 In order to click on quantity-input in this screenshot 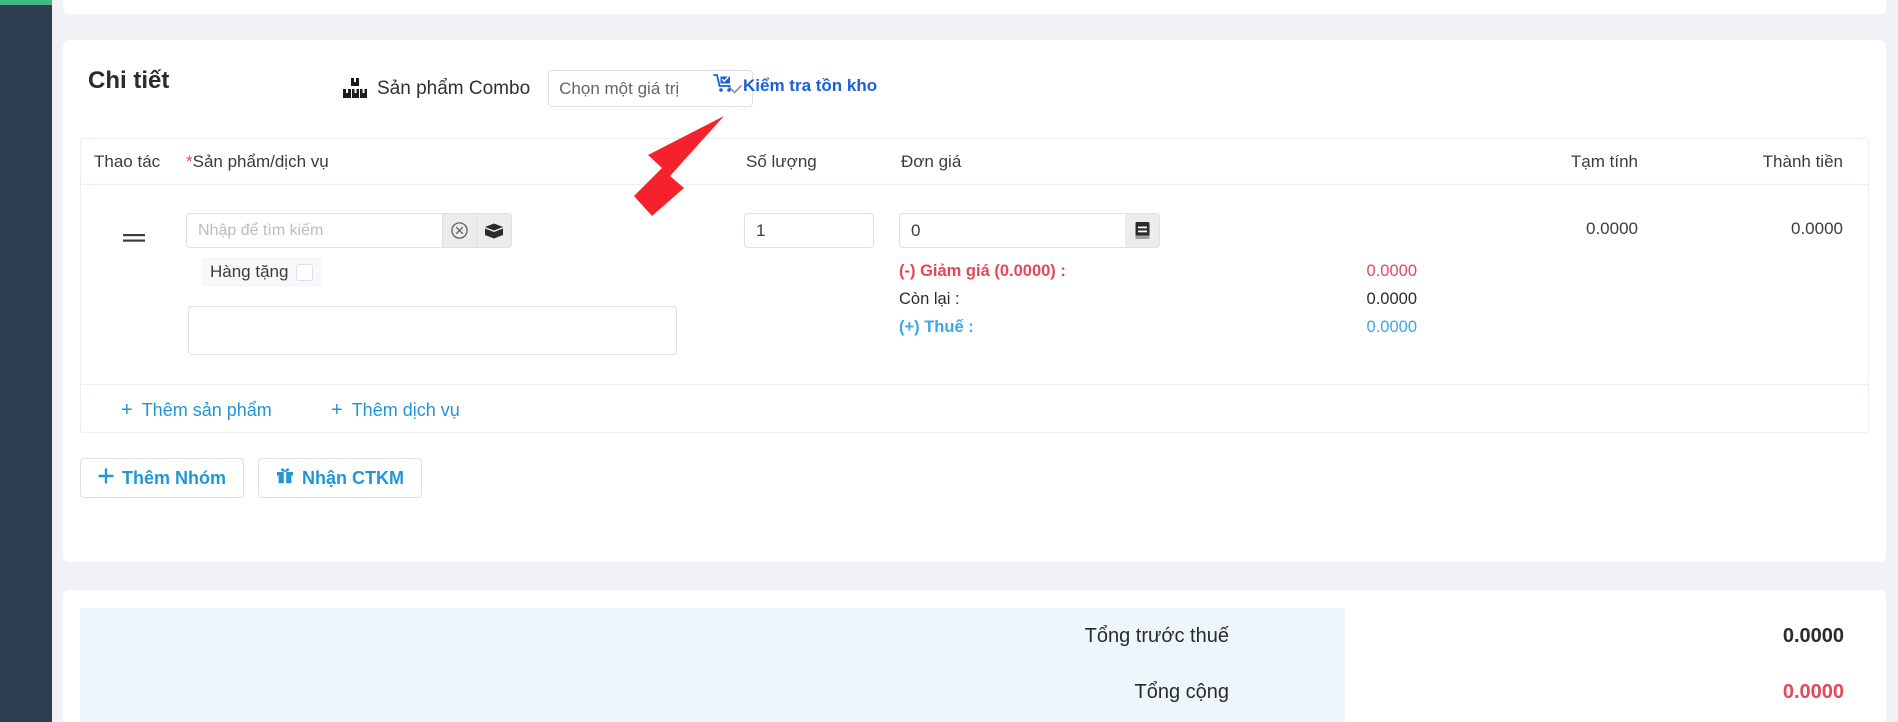, I will do `click(809, 230)`.